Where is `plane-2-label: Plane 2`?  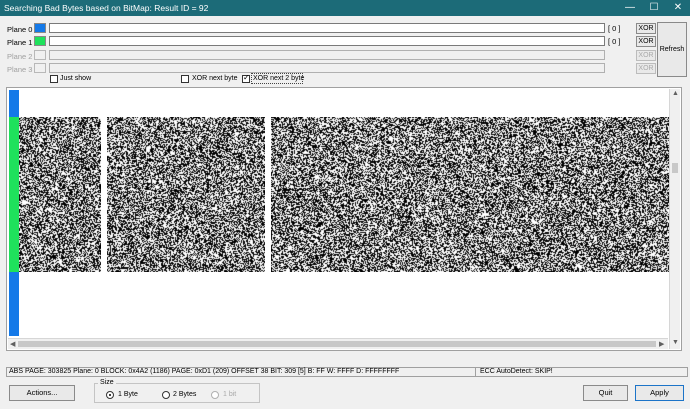
plane-2-label: Plane 2 is located at coordinates (19, 56).